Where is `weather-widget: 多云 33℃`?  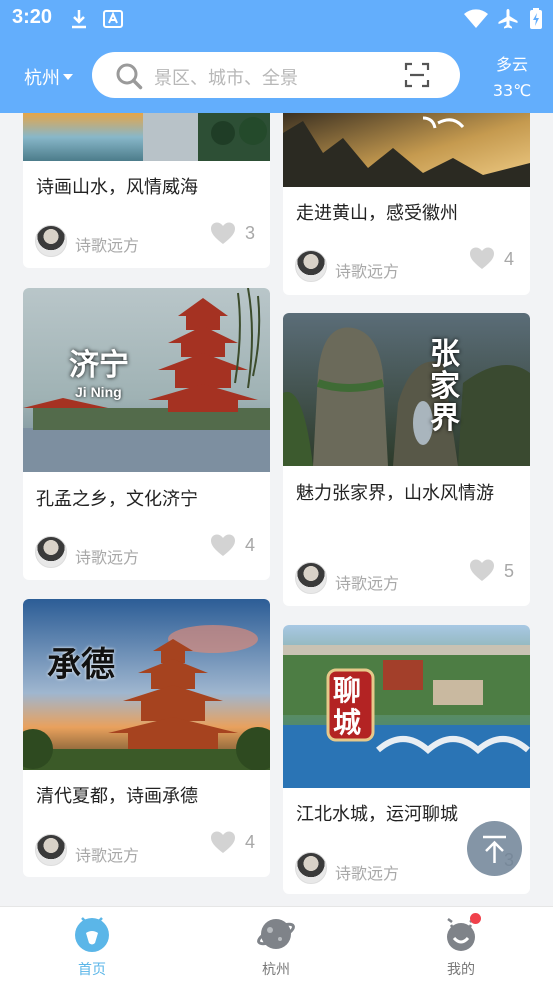
weather-widget: 多云 33℃ is located at coordinates (512, 78).